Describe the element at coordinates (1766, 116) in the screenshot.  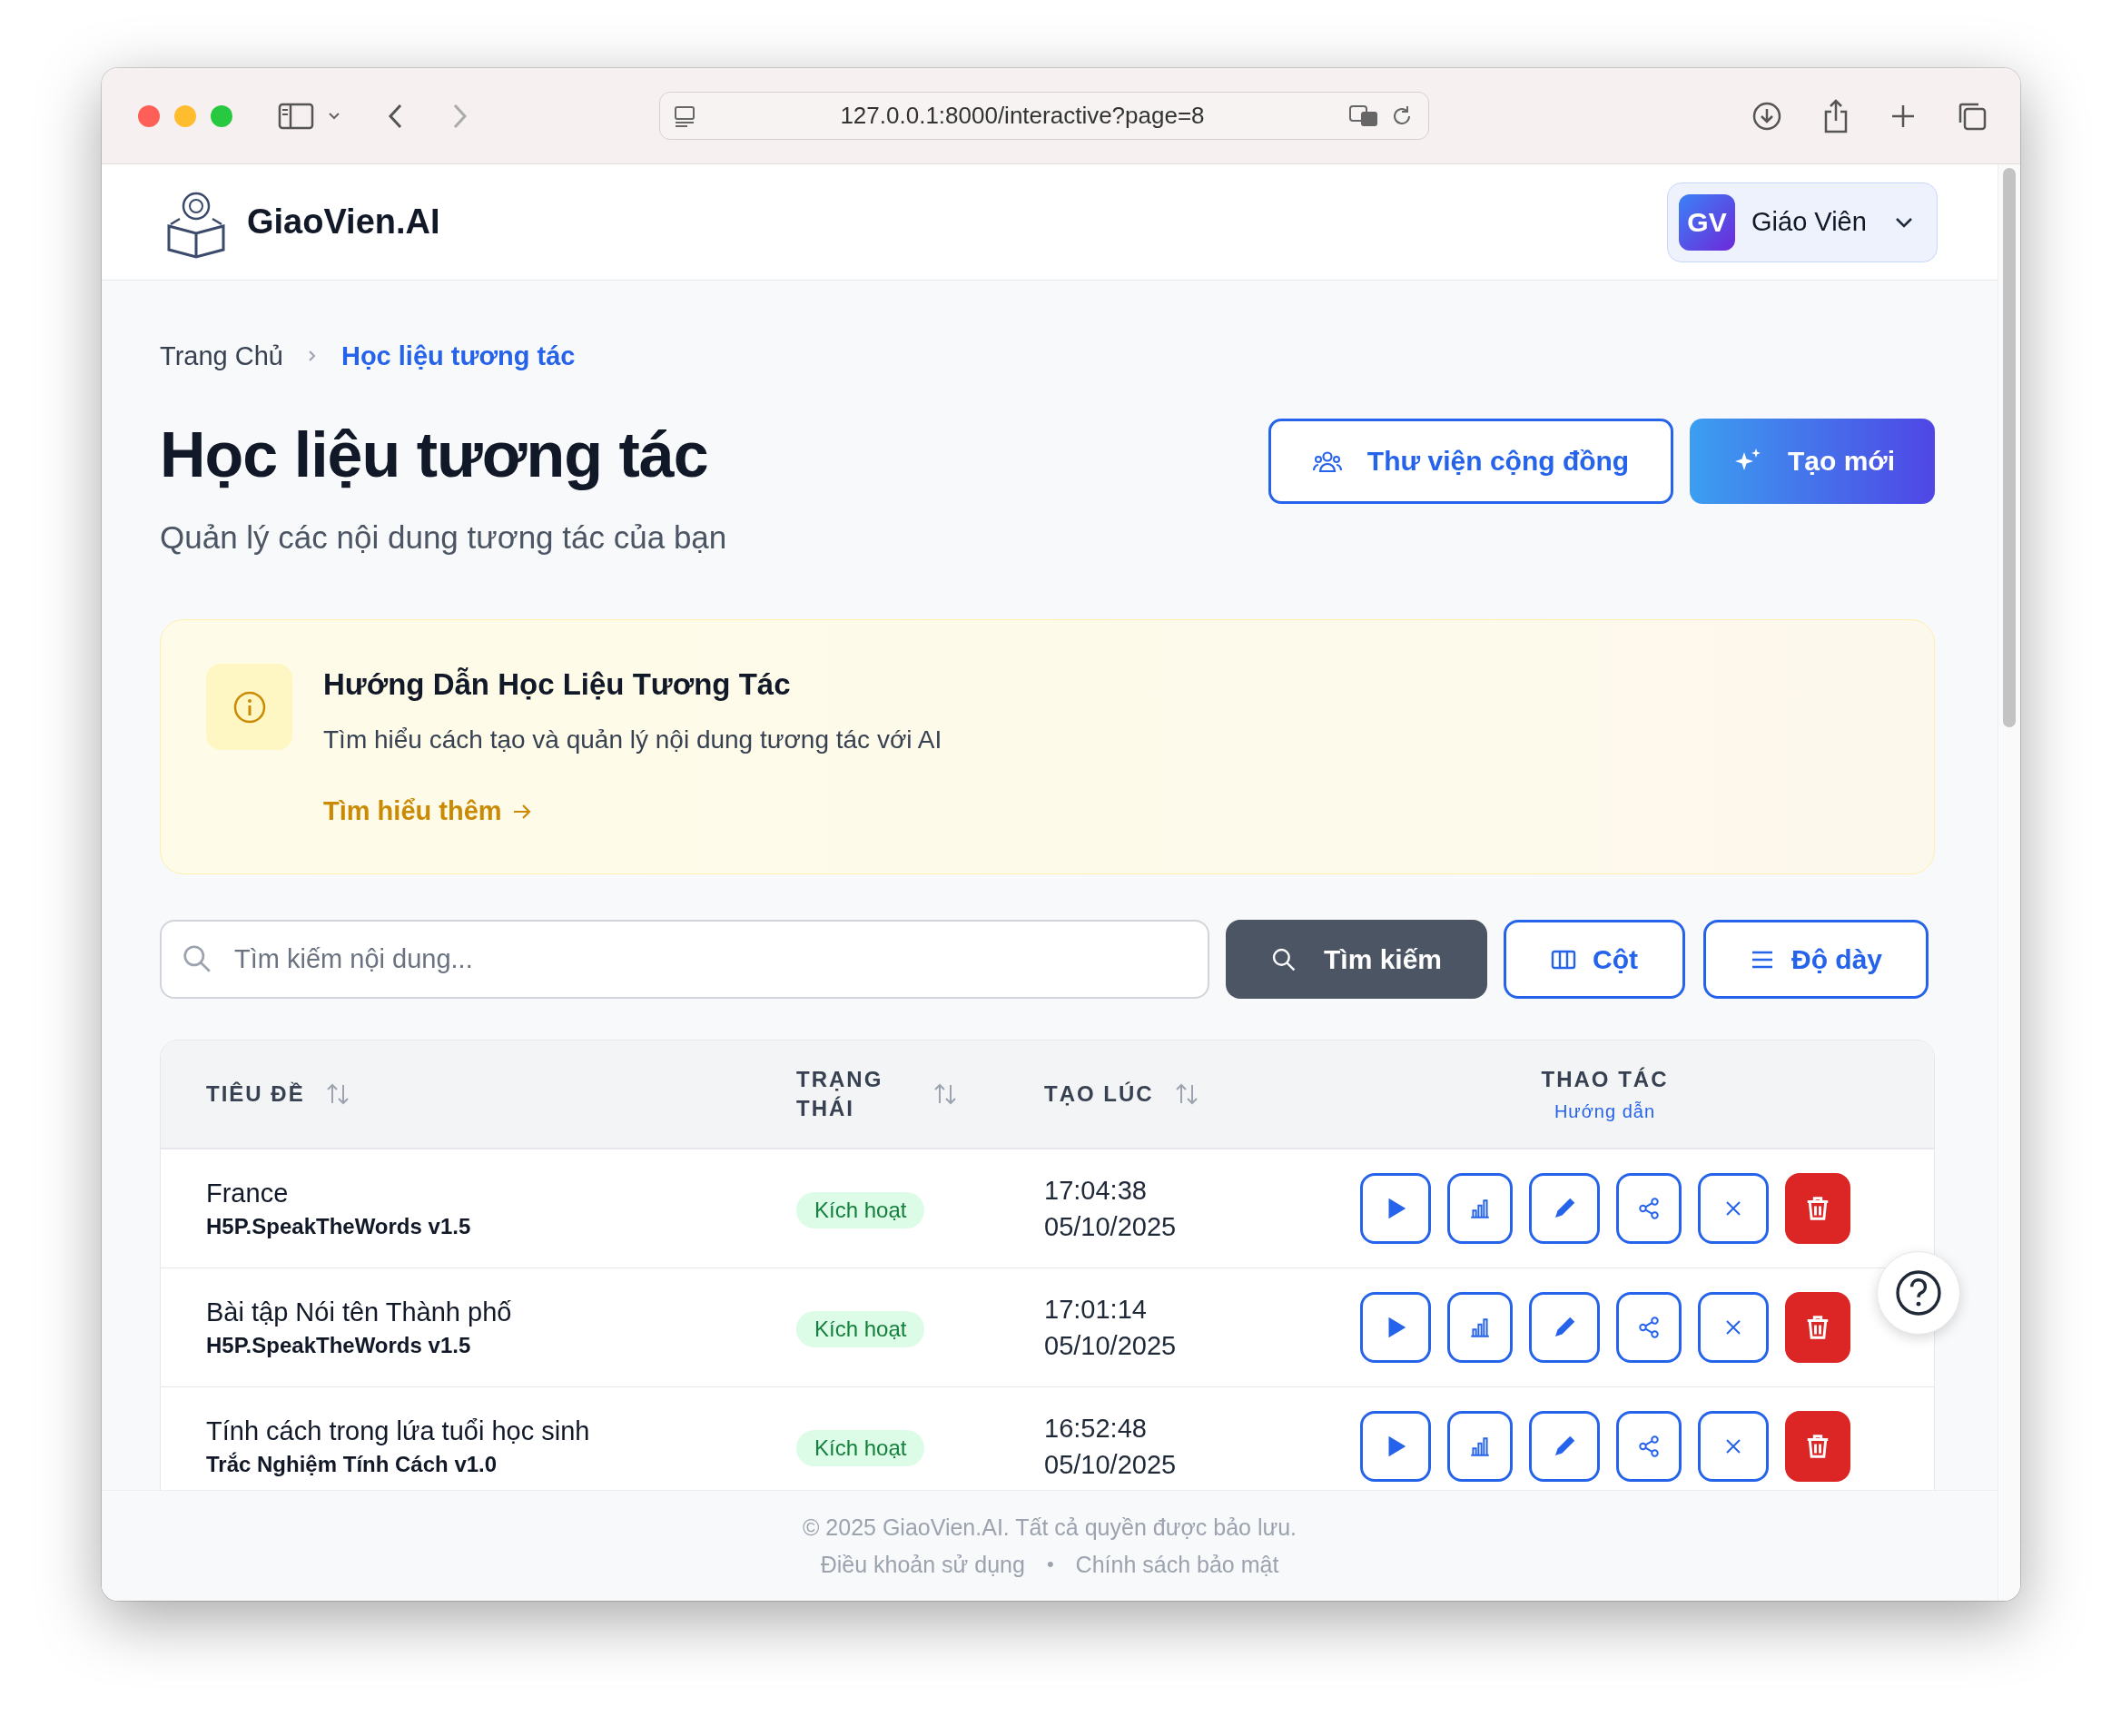
I see `download-icon` at that location.